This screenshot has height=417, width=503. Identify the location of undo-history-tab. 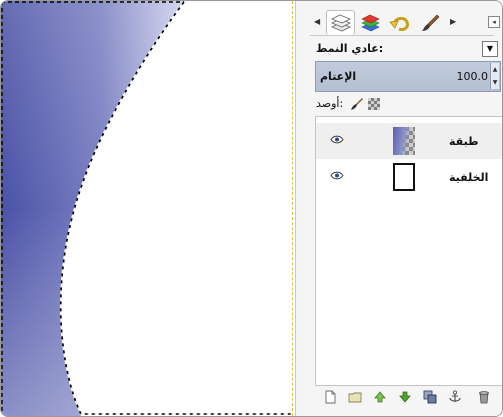
(399, 23).